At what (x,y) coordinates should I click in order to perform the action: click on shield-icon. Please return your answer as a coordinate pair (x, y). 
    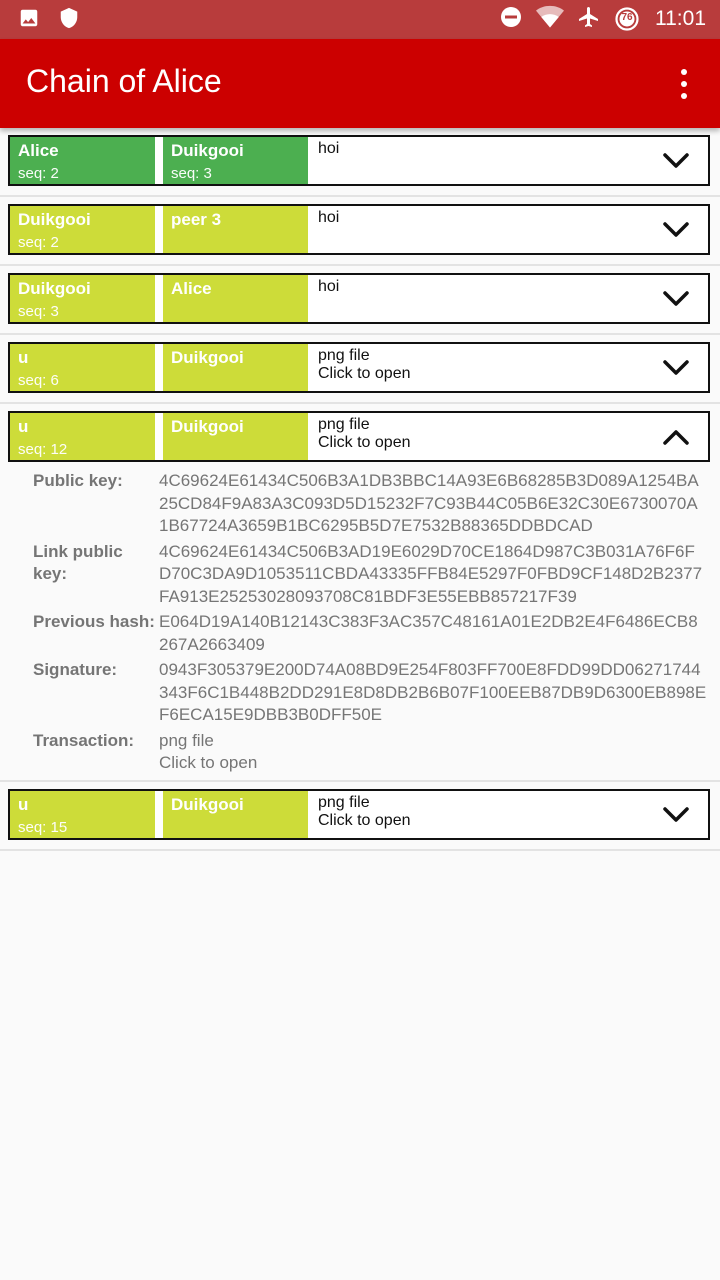
    Looking at the image, I should click on (69, 20).